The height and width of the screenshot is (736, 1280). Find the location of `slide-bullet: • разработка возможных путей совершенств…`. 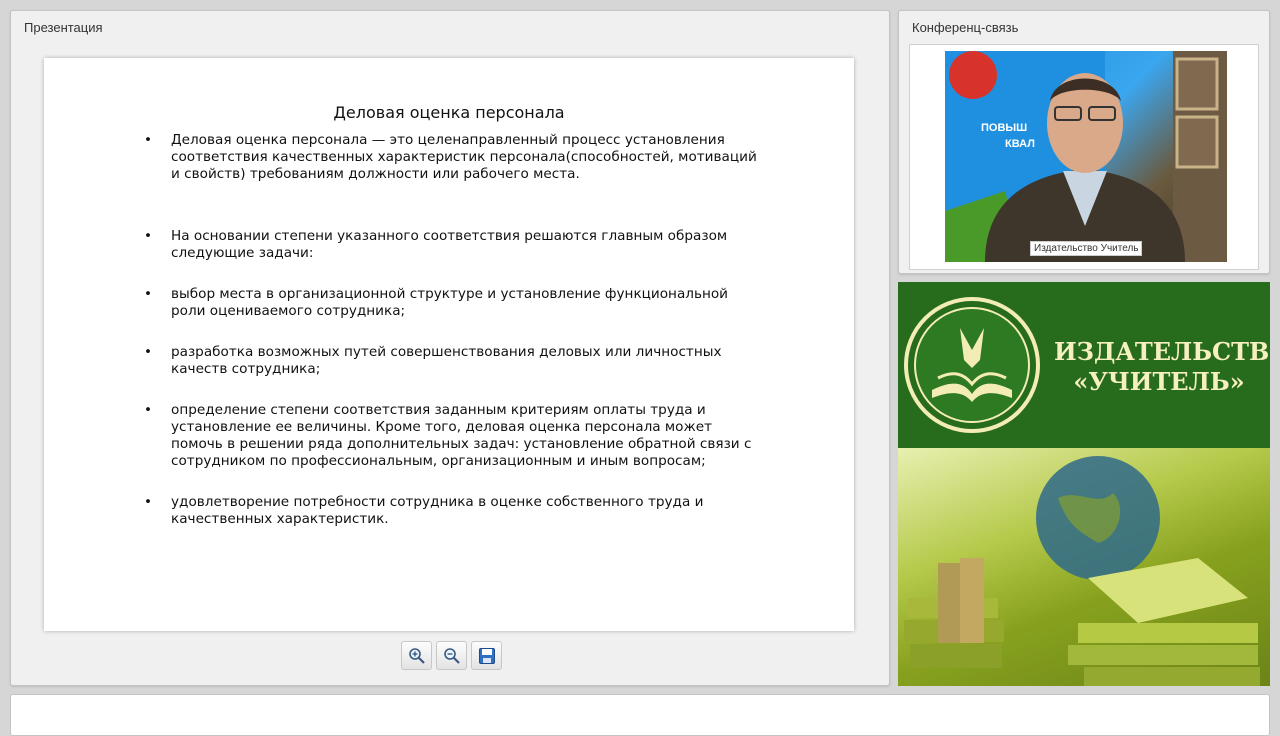

slide-bullet: • разработка возможных путей совершенств… is located at coordinates (454, 361).